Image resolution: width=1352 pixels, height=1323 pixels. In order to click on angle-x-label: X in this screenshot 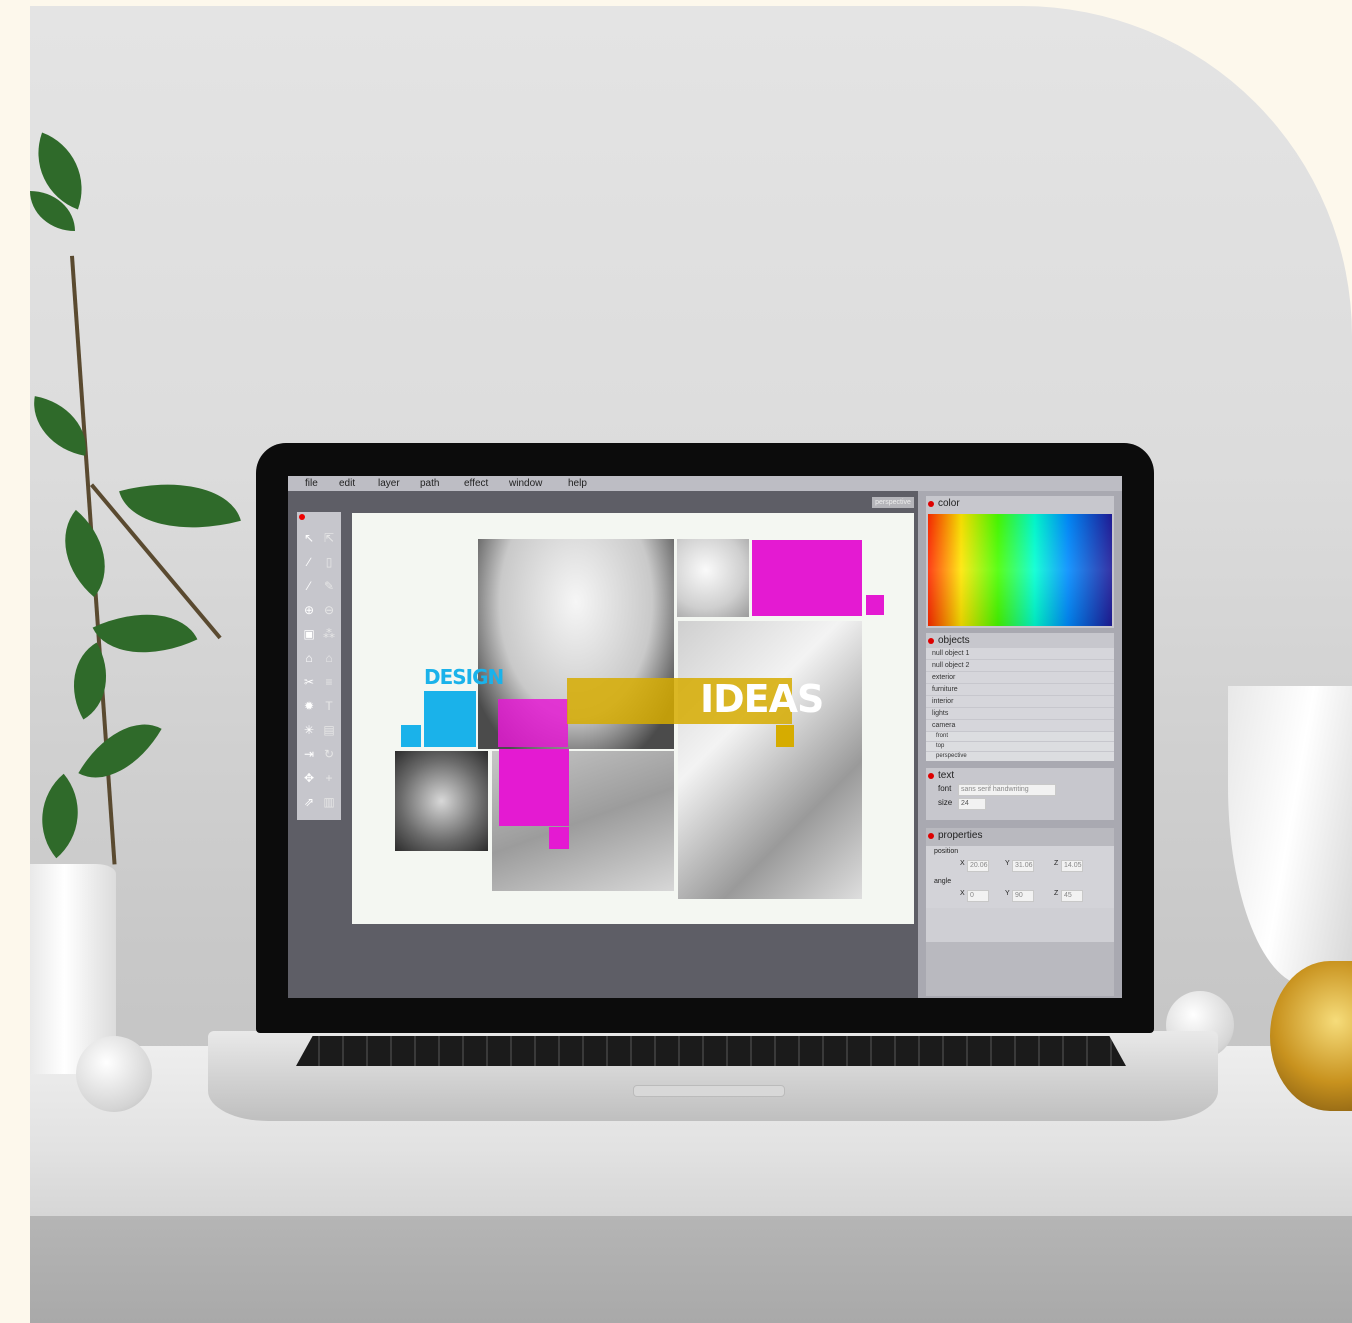, I will do `click(962, 893)`.